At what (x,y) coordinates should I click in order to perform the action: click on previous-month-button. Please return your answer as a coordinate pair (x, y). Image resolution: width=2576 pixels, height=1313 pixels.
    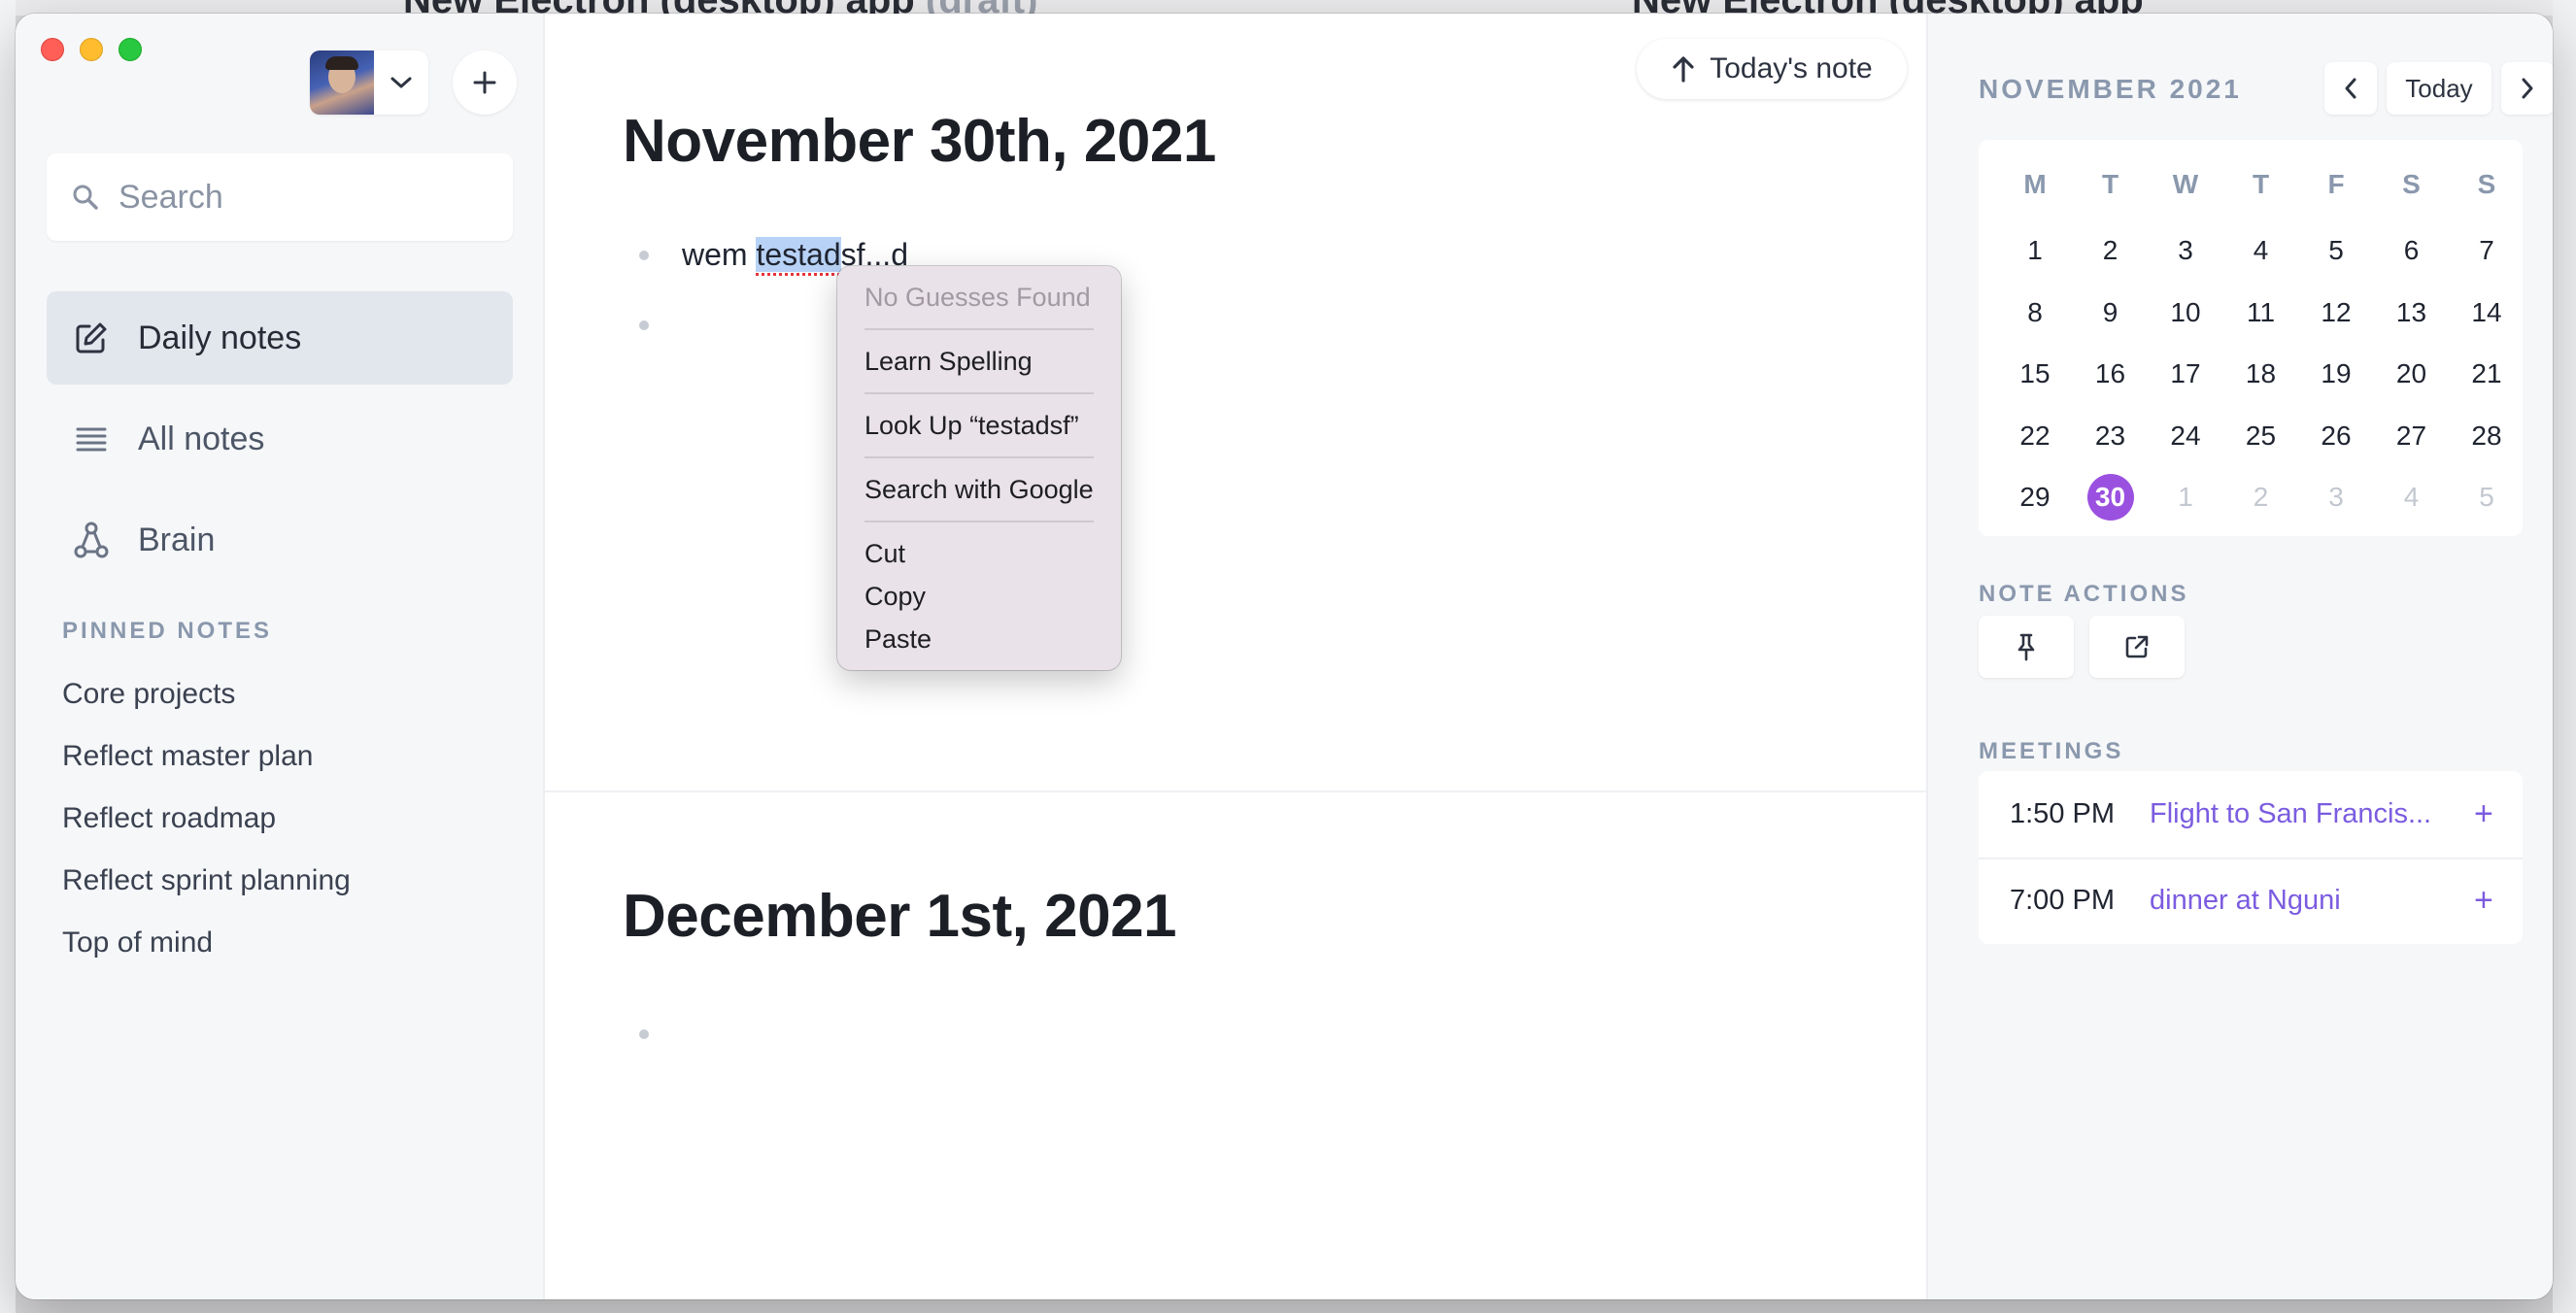
    Looking at the image, I should click on (2350, 88).